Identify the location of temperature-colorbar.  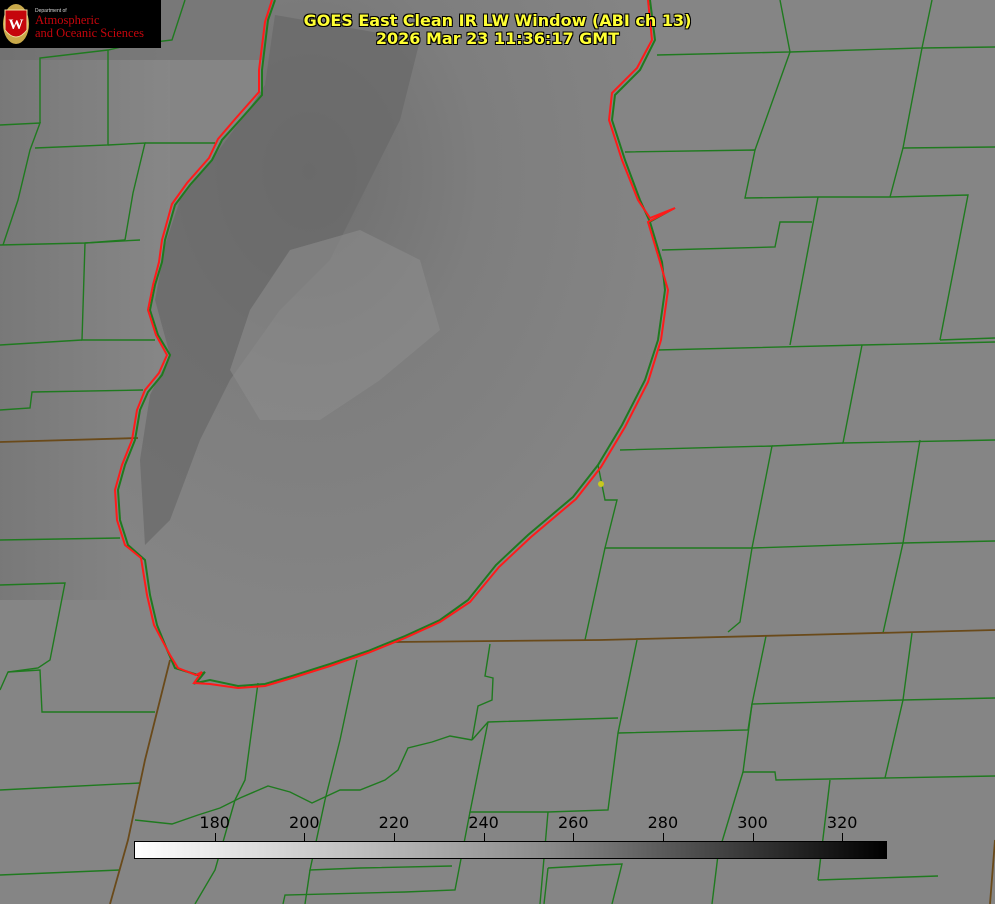
(510, 850).